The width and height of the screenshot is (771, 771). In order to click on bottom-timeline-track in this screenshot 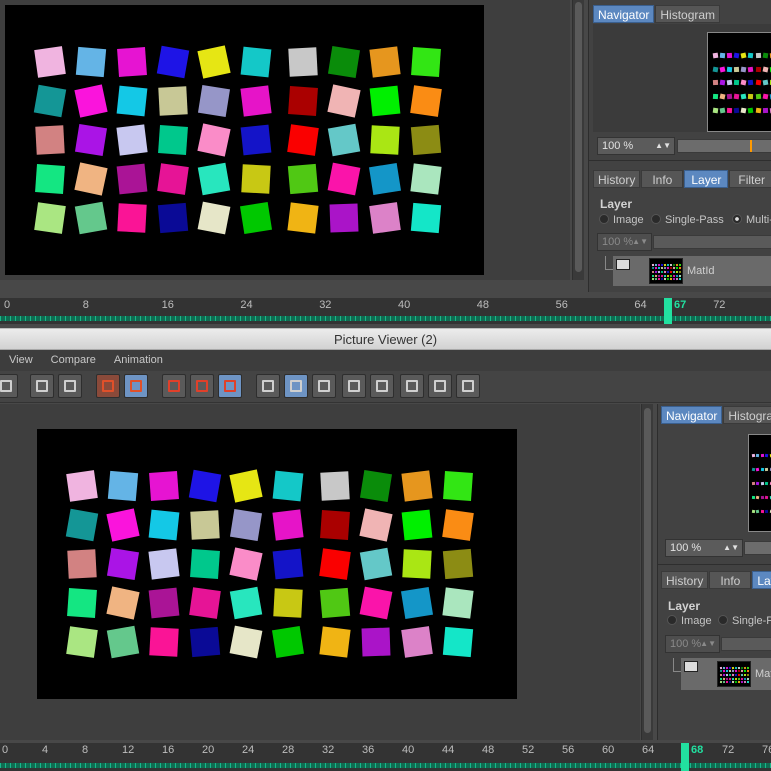, I will do `click(385, 765)`.